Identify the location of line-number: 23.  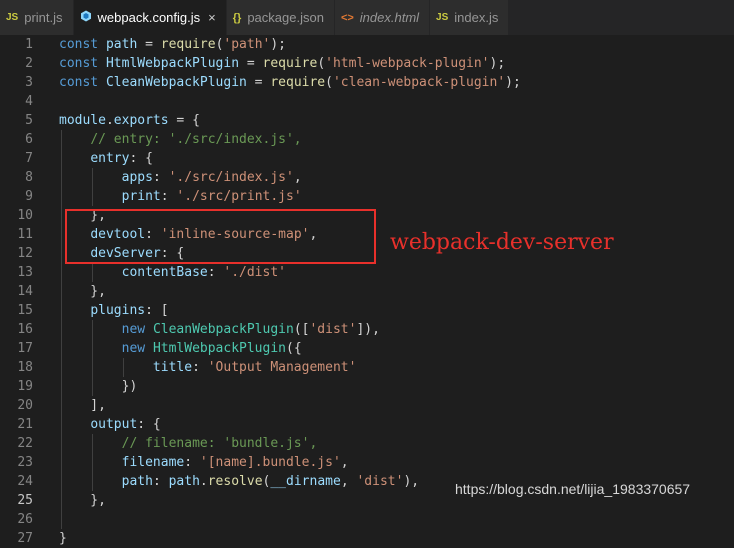
(25, 462).